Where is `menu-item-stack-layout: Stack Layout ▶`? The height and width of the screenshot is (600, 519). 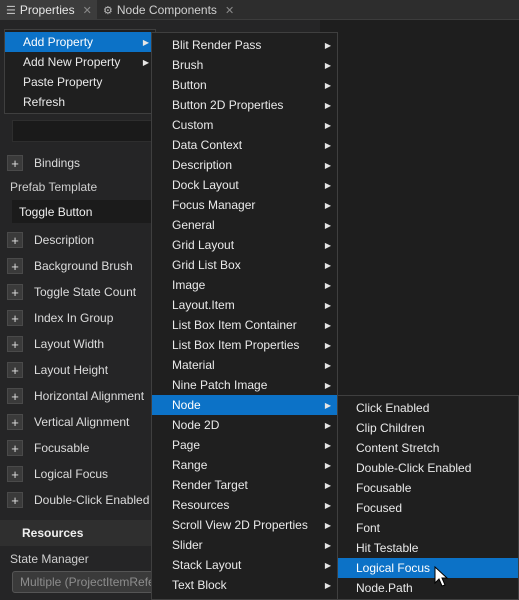 menu-item-stack-layout: Stack Layout ▶ is located at coordinates (244, 565).